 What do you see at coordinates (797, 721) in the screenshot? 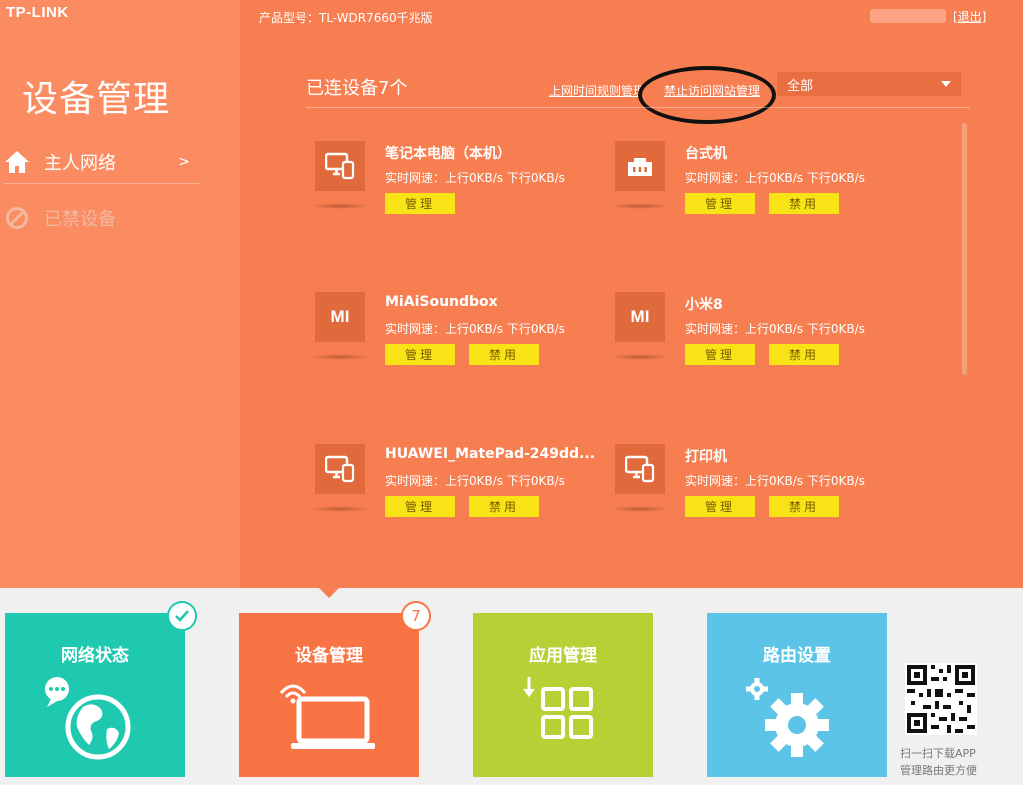
I see `gears-icon` at bounding box center [797, 721].